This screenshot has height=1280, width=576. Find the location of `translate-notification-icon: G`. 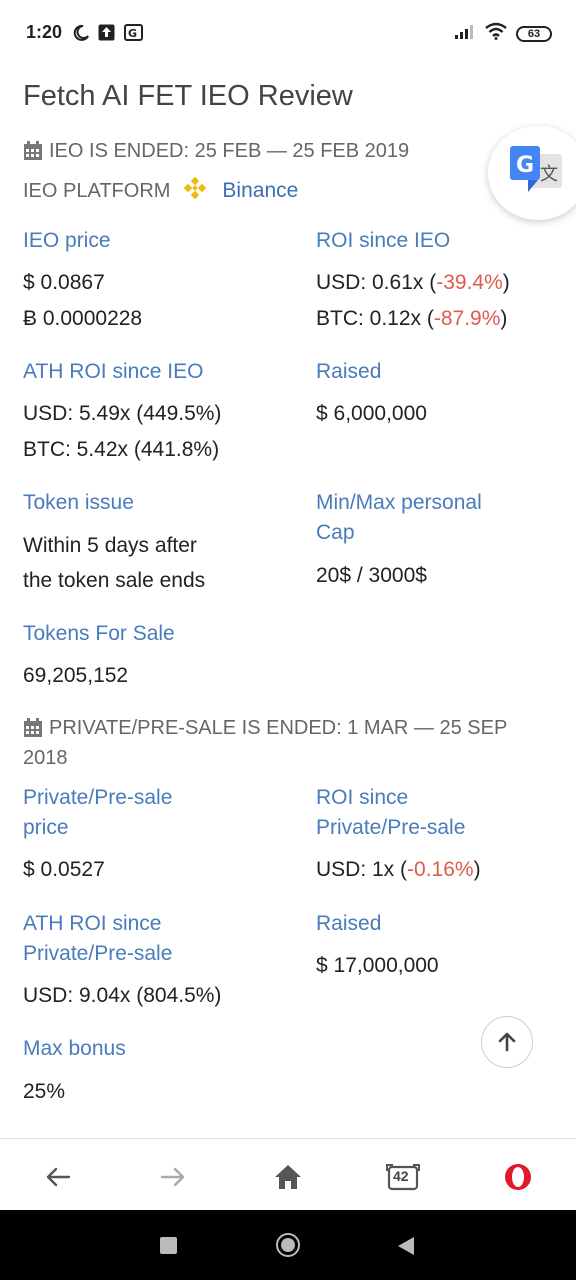

translate-notification-icon: G is located at coordinates (133, 35).